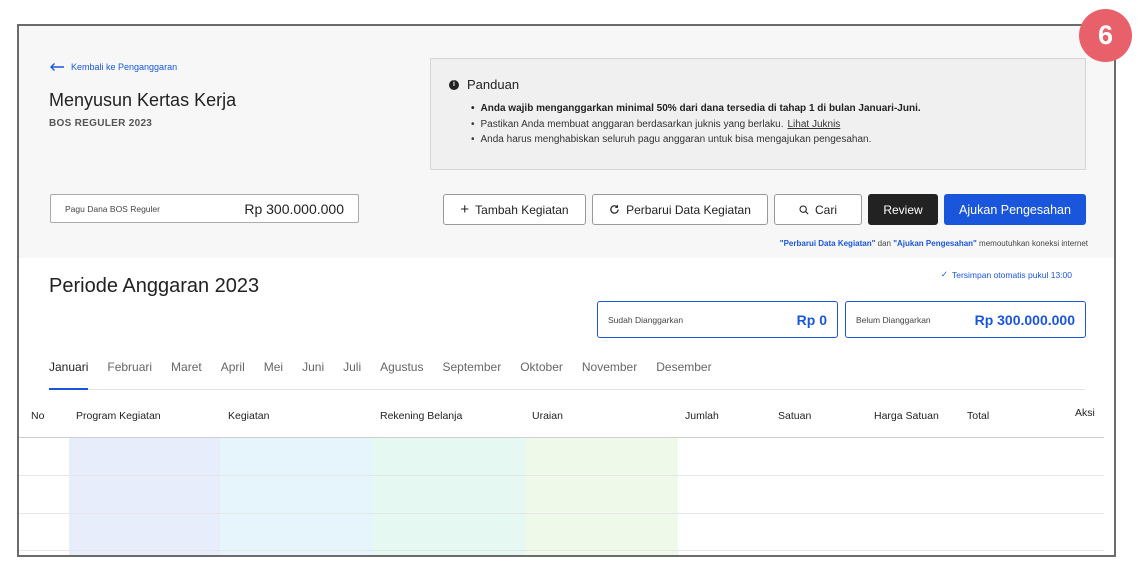  I want to click on tab-november: November, so click(609, 374).